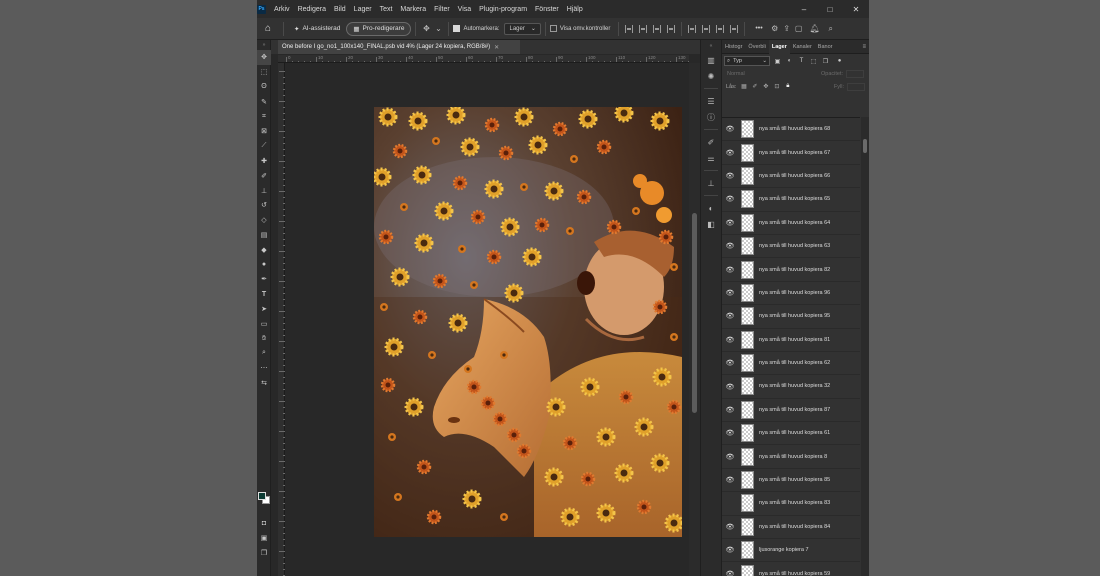 Image resolution: width=1100 pixels, height=576 pixels. What do you see at coordinates (711, 101) in the screenshot?
I see `adjustments-icon: ☰` at bounding box center [711, 101].